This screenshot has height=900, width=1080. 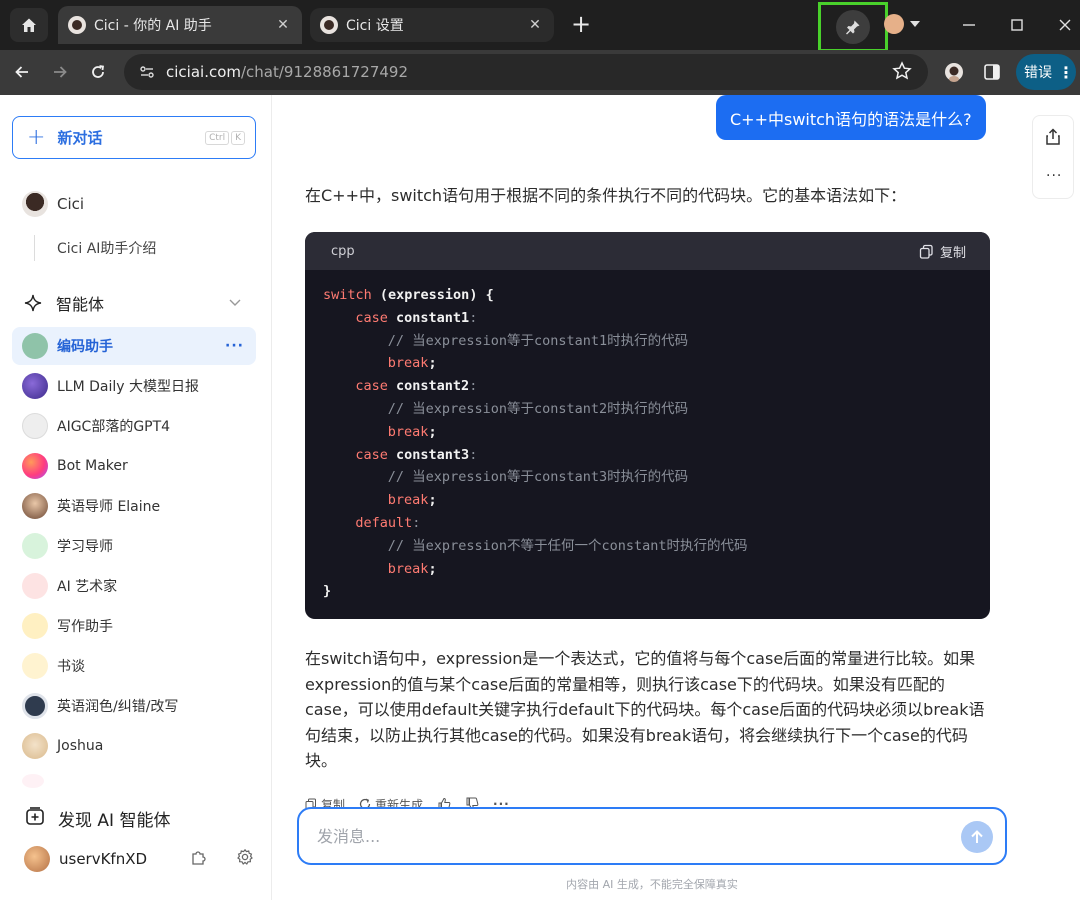 I want to click on code-line: default:, so click(x=656, y=523).